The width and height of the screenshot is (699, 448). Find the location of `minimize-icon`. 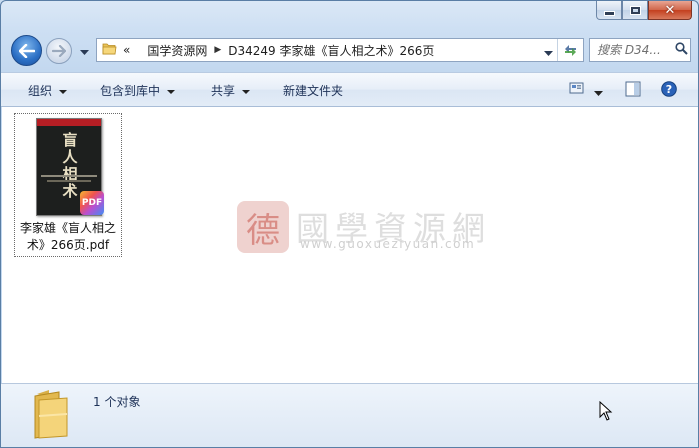

minimize-icon is located at coordinates (609, 13).